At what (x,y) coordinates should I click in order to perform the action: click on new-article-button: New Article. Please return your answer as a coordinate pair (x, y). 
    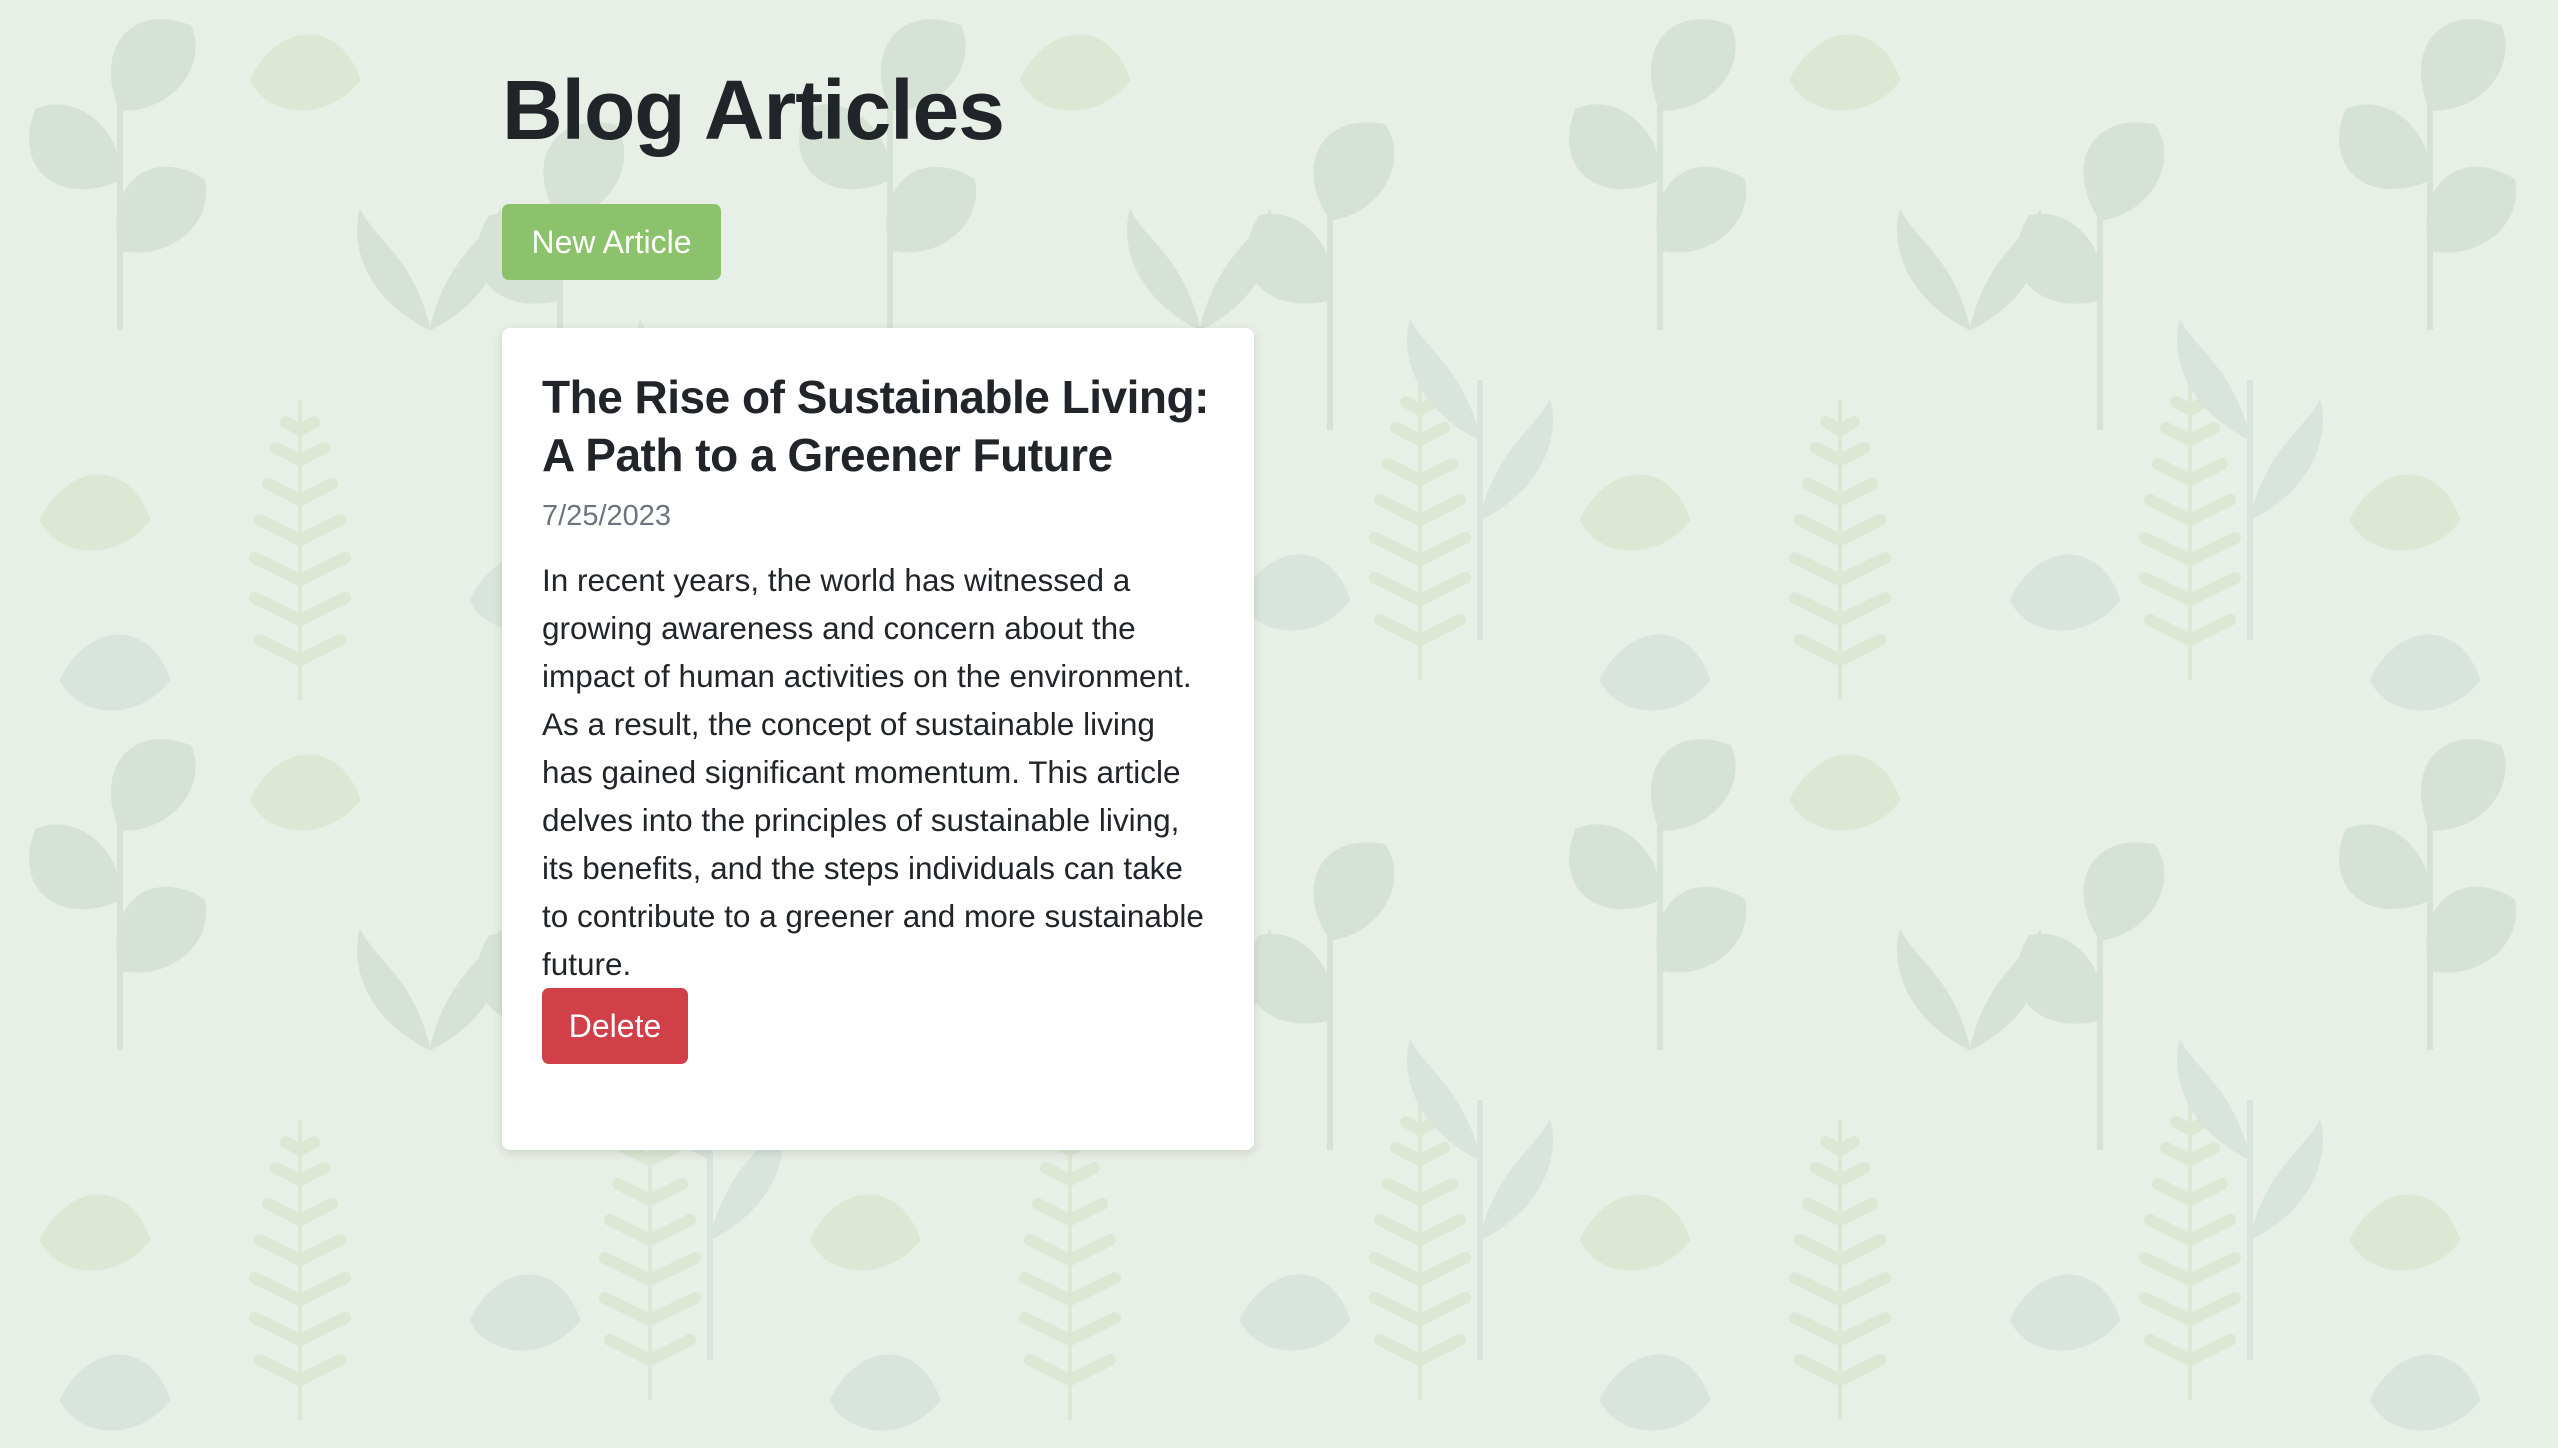
    Looking at the image, I should click on (611, 242).